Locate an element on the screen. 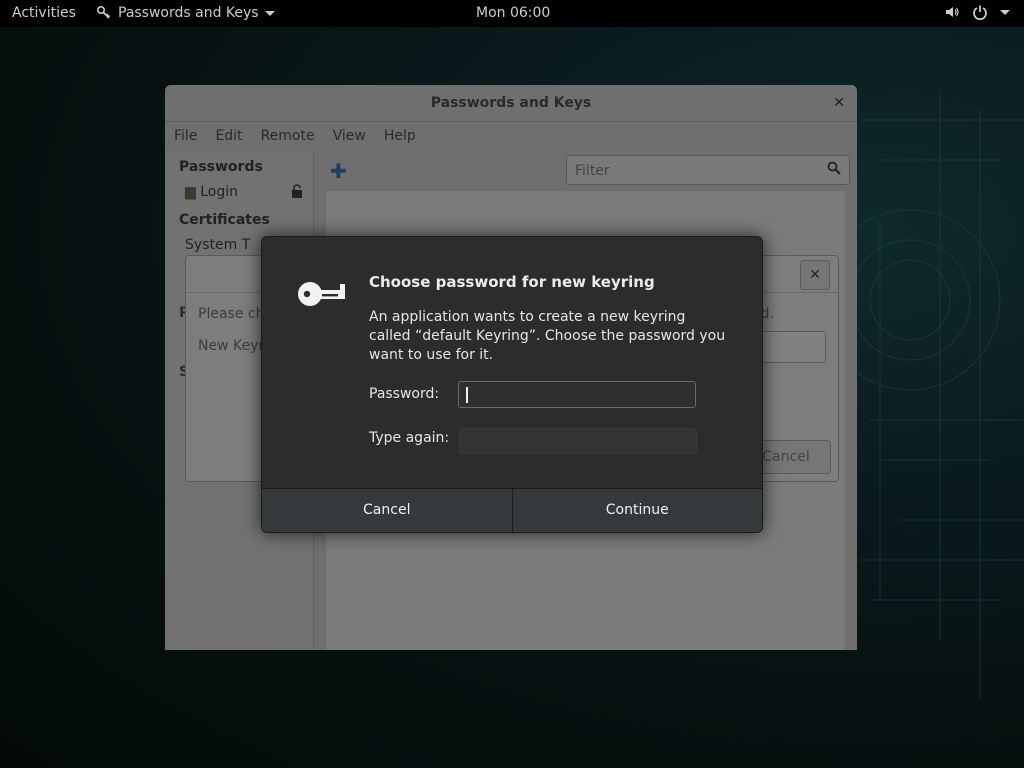 This screenshot has width=1024, height=768. activities-button: Activities is located at coordinates (44, 13).